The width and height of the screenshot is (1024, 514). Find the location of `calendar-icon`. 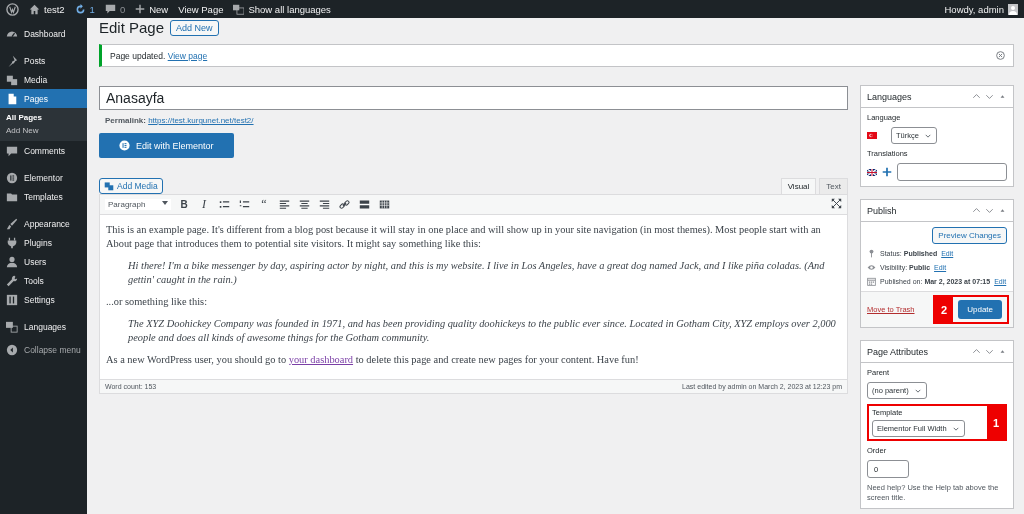

calendar-icon is located at coordinates (871, 281).